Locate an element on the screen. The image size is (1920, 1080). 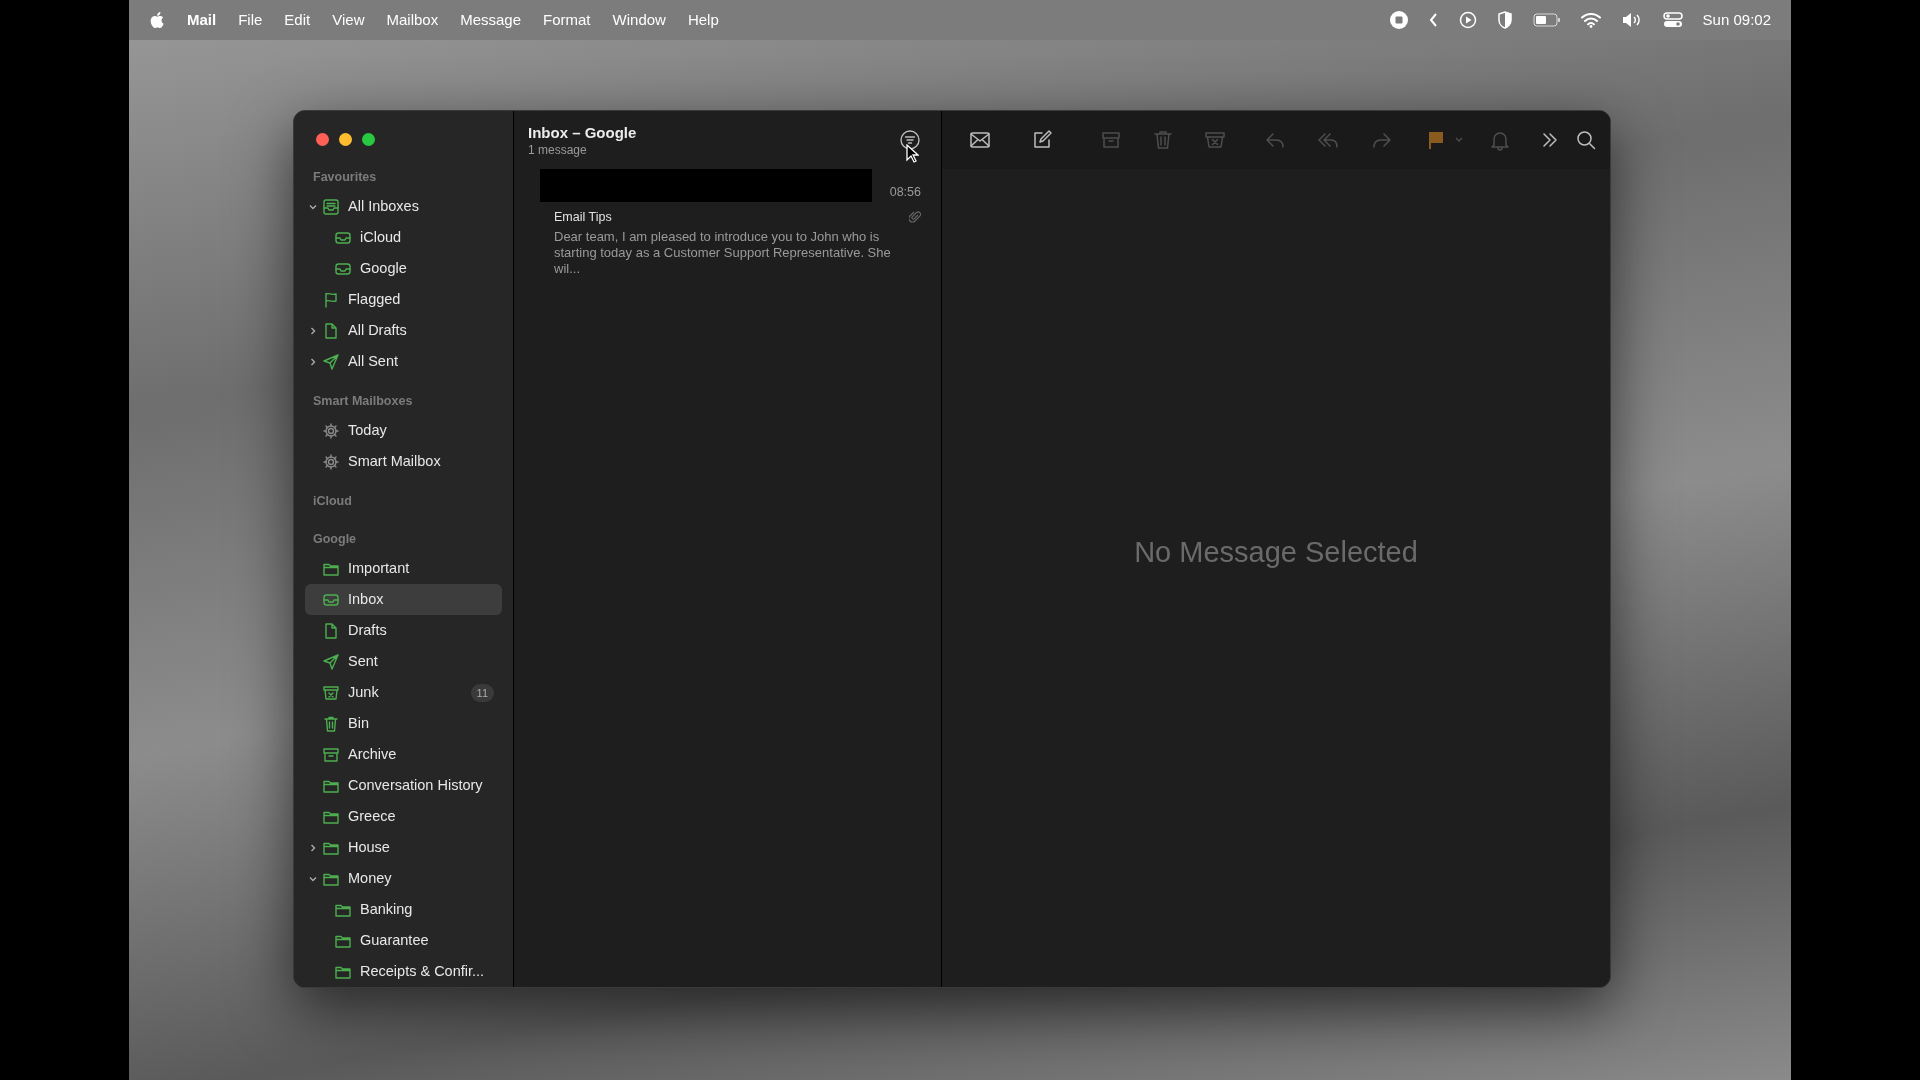
record-icon is located at coordinates (1398, 20).